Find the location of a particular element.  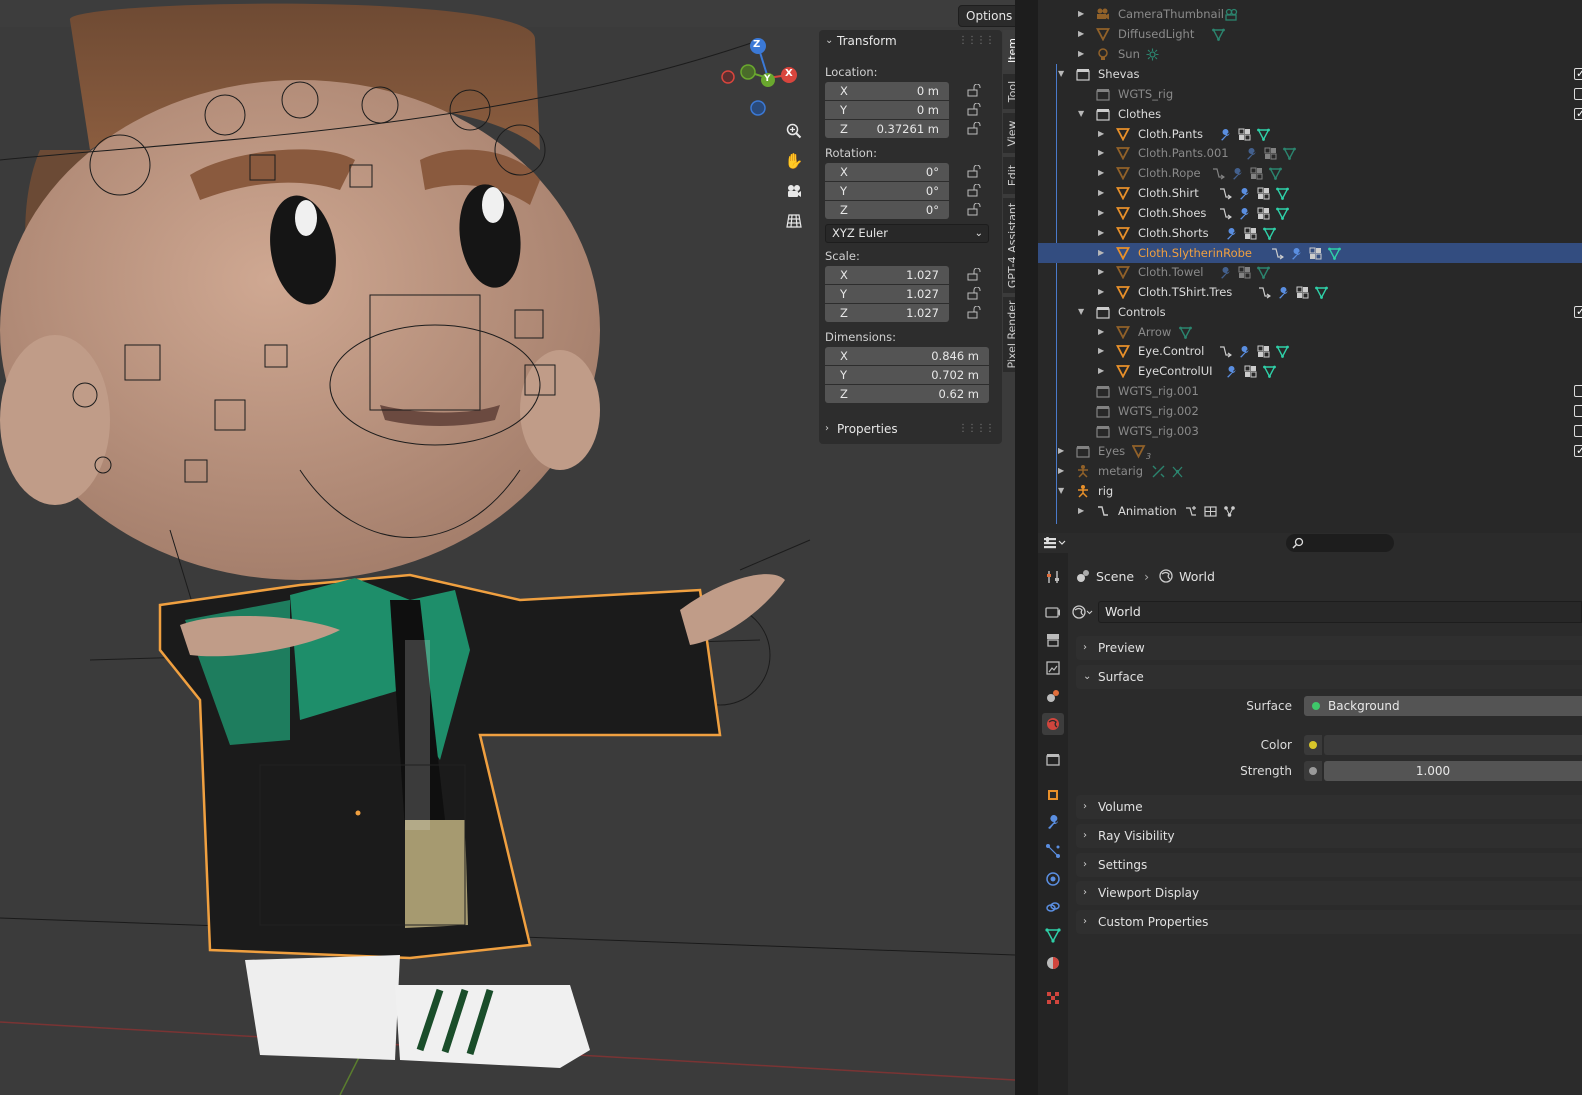

sun-data-icon is located at coordinates (1152, 54).